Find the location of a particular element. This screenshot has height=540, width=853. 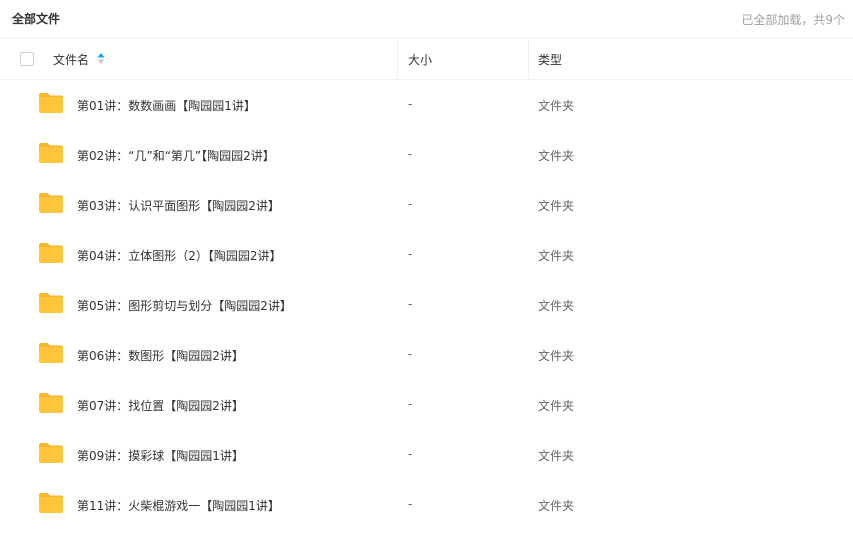

file-name: 第04讲：立体图形（2）【陶园园2讲】 is located at coordinates (179, 255).